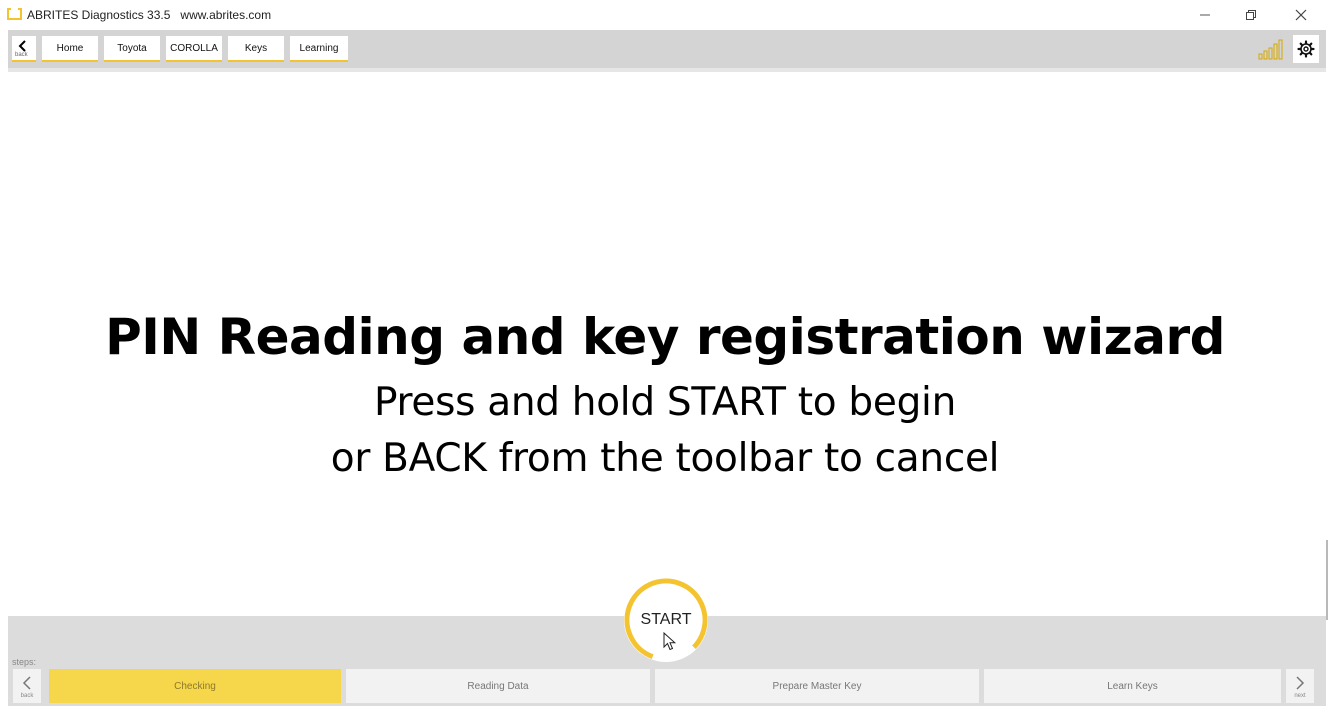 This screenshot has height=713, width=1334. What do you see at coordinates (21, 55) in the screenshot?
I see `back-label: back` at bounding box center [21, 55].